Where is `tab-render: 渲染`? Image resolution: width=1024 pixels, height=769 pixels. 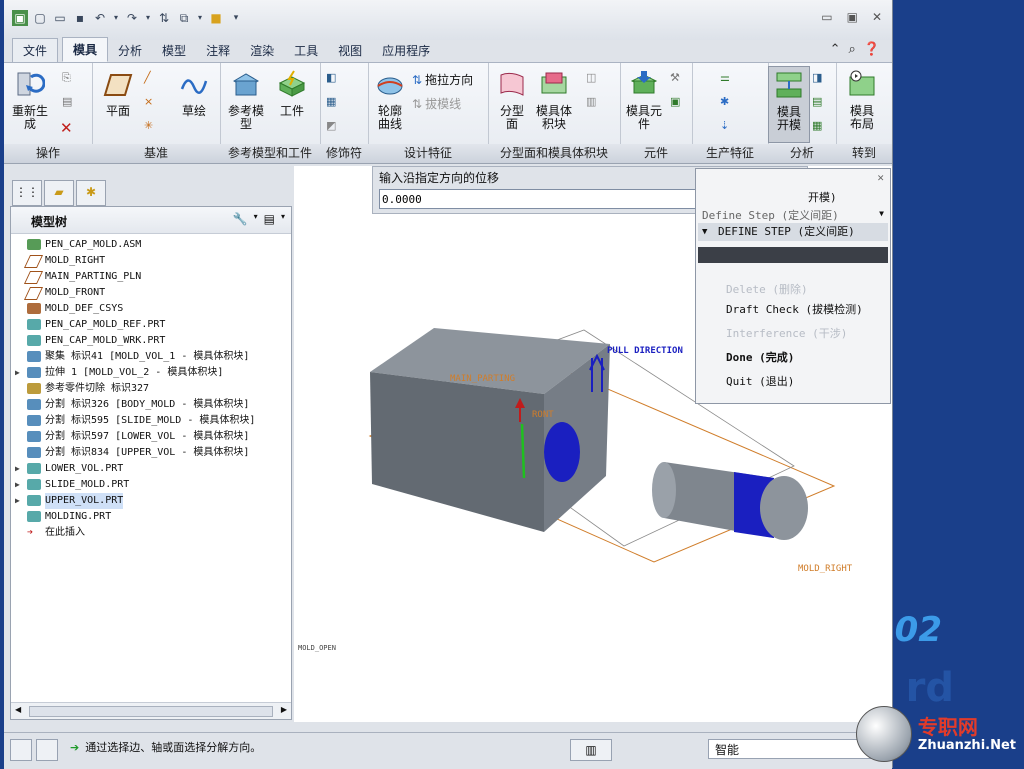 tab-render: 渲染 is located at coordinates (262, 50).